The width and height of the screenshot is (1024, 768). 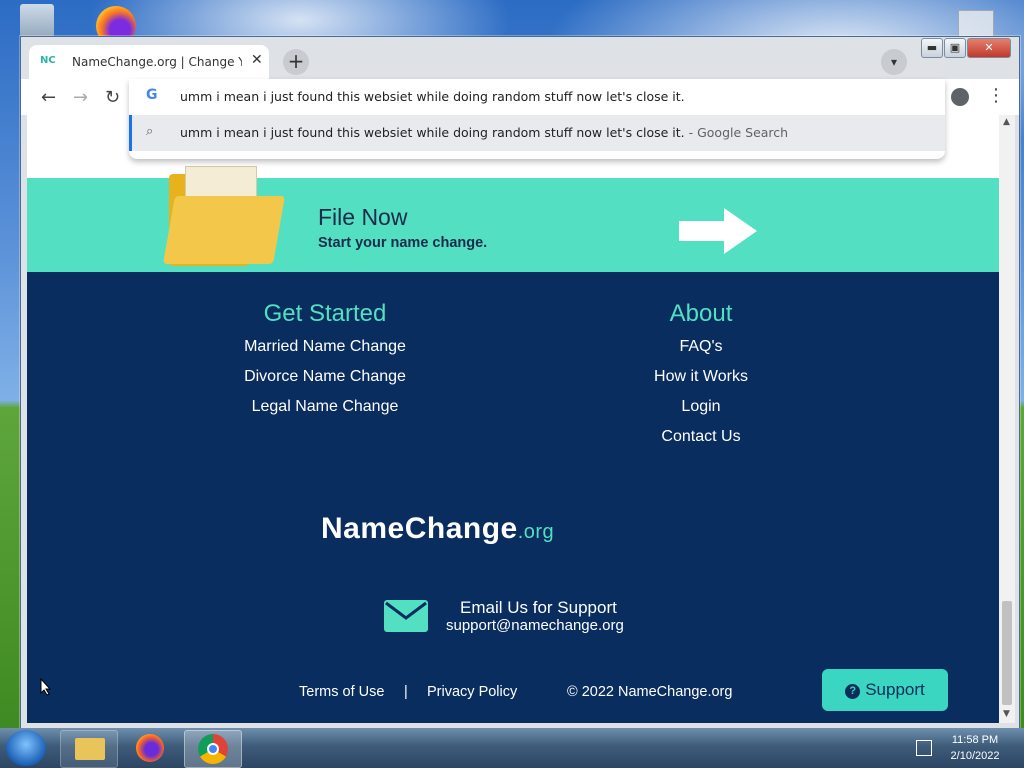 I want to click on window-controls: ▬ ▣ ✕, so click(x=967, y=48).